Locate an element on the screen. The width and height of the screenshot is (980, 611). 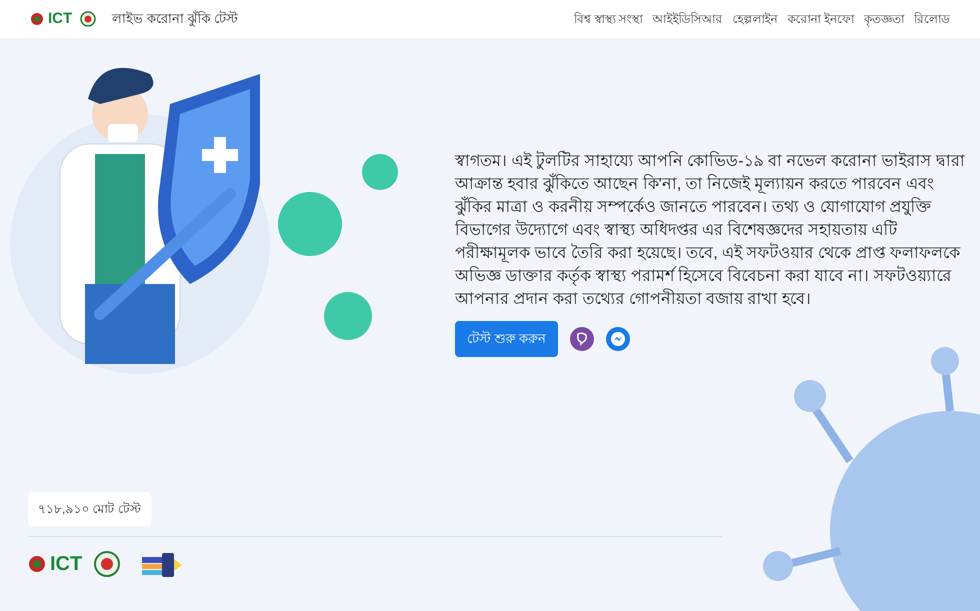
total-tests-counter: ৭১৮,৯১০ মোট টেস্ট is located at coordinates (90, 509).